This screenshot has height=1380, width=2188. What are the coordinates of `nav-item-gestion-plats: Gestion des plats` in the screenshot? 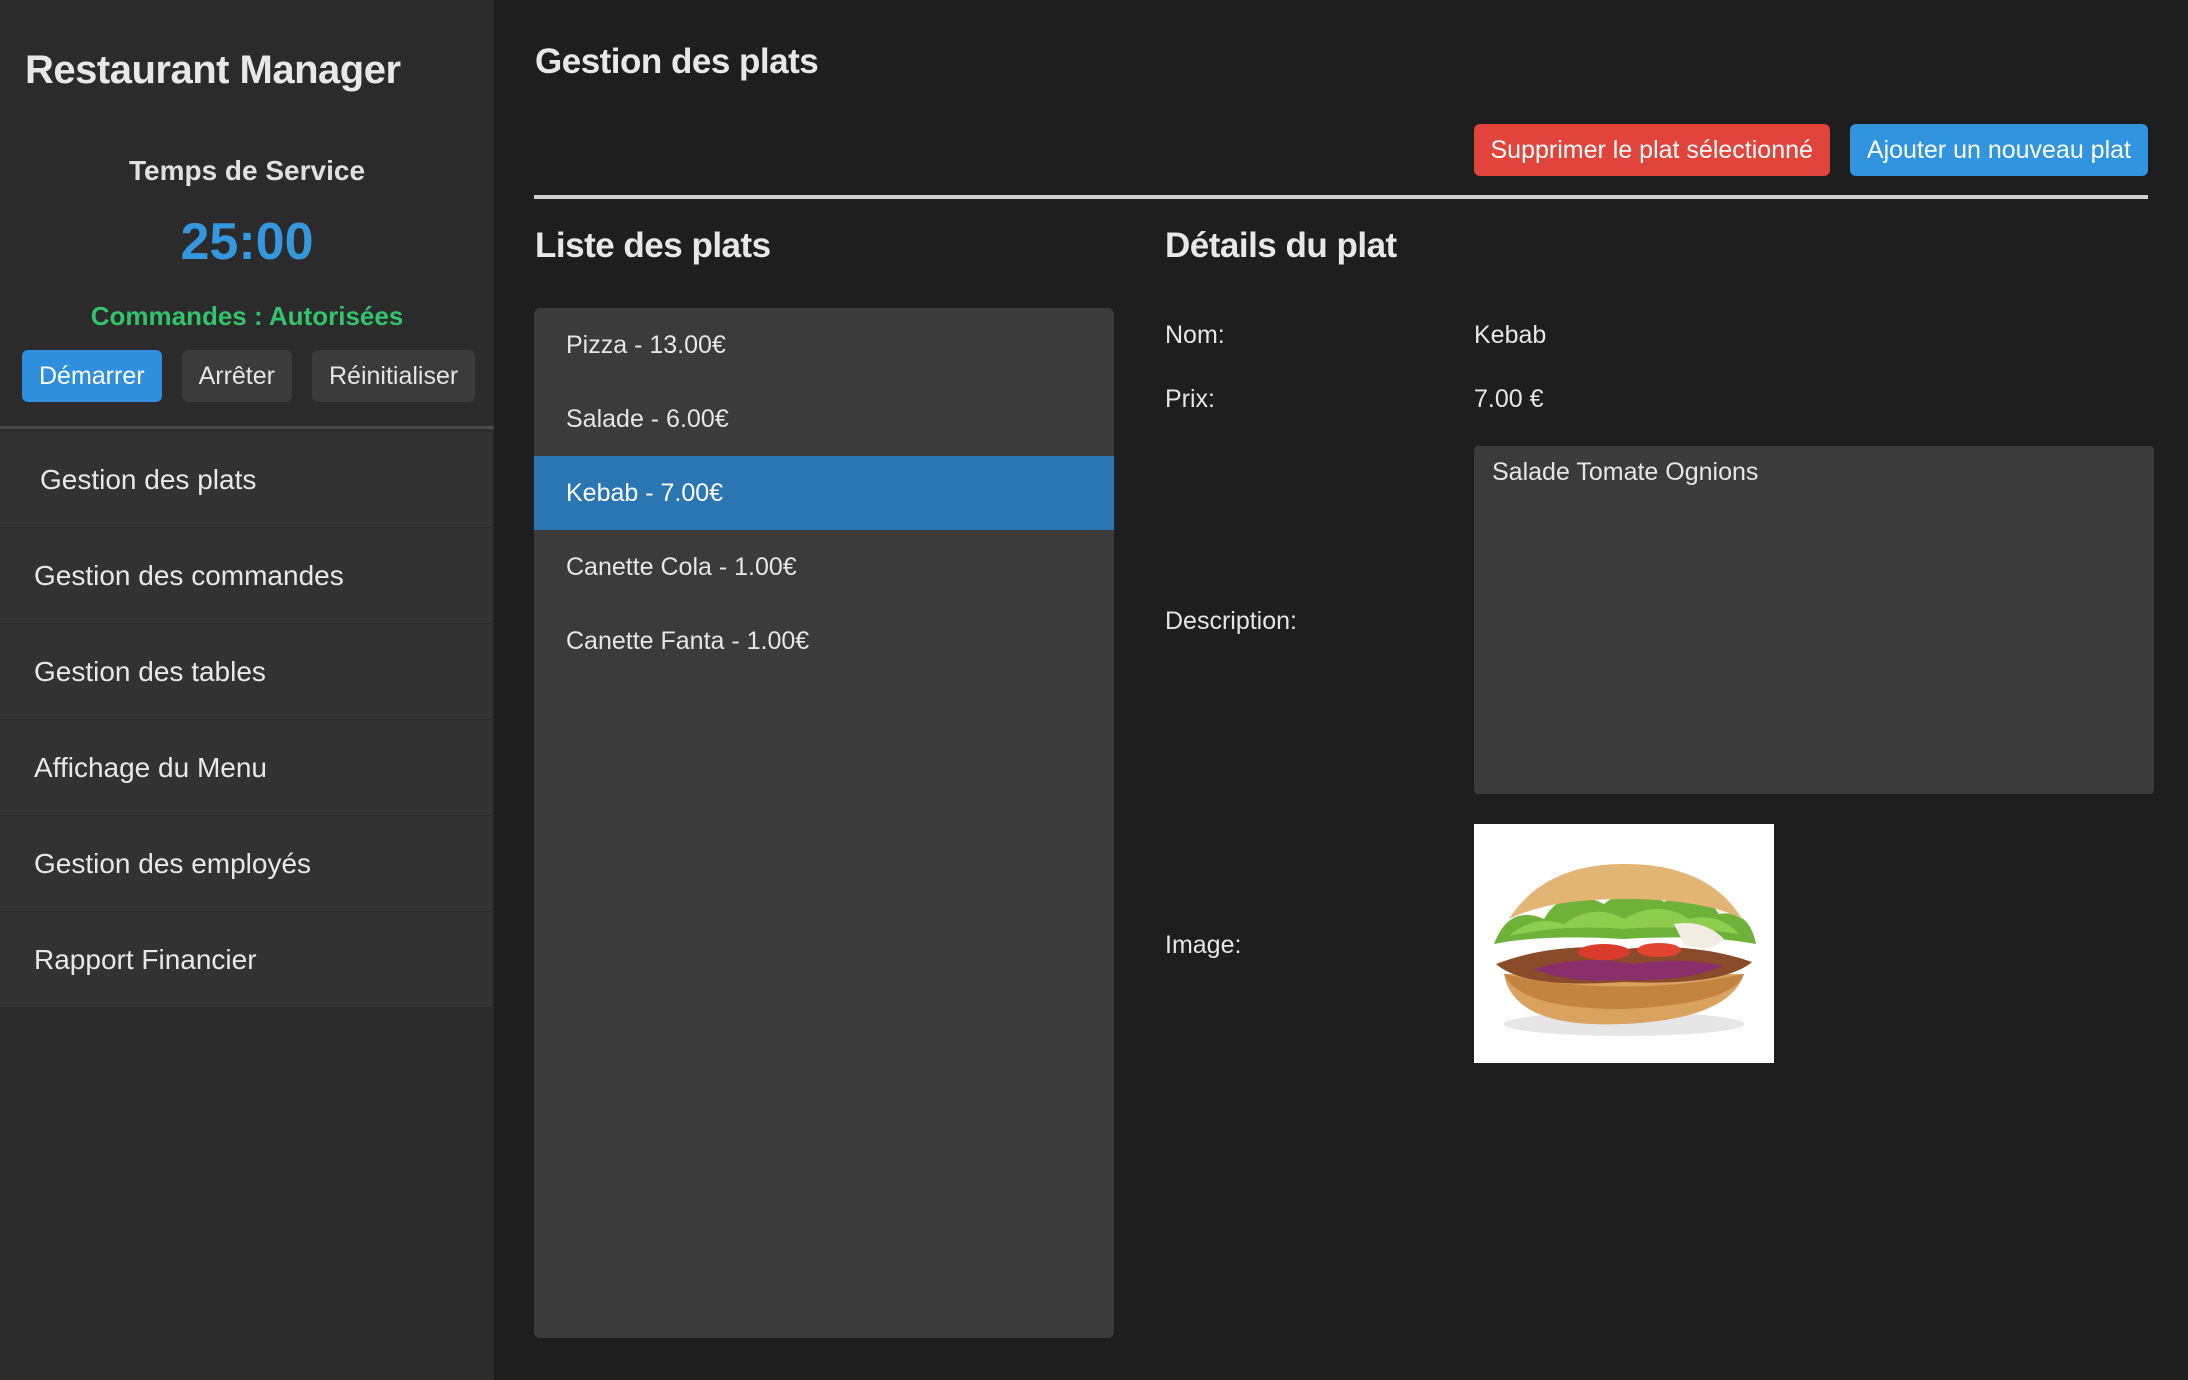 It's located at (247, 480).